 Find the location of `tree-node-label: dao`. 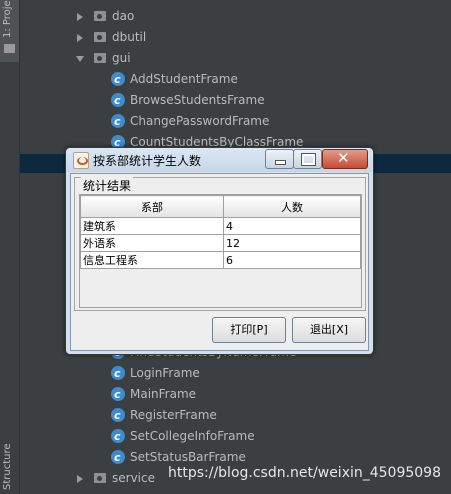

tree-node-label: dao is located at coordinates (123, 16).